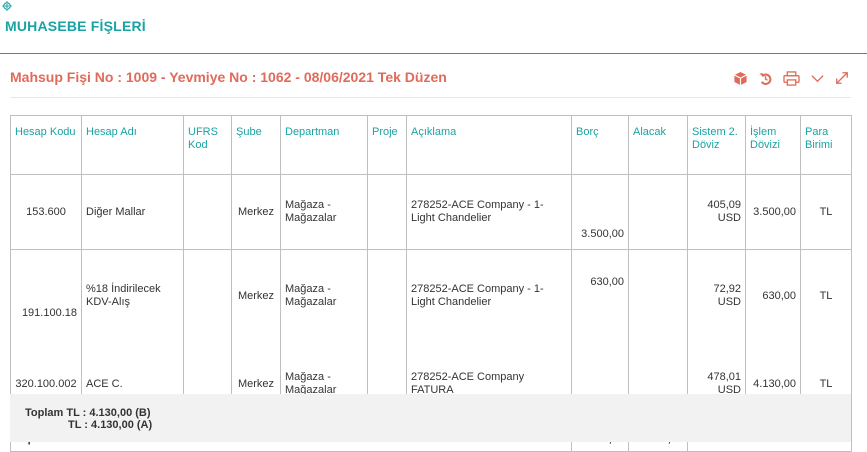 The height and width of the screenshot is (452, 867). I want to click on cell-sistem-doviz: 72,92 USD, so click(716, 295).